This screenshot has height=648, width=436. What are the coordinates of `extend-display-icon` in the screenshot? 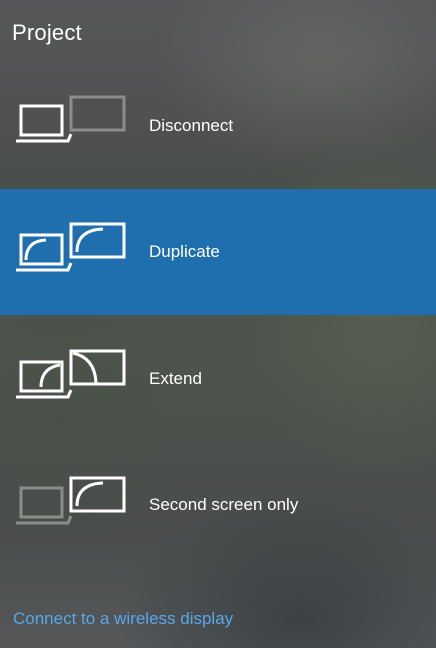 It's located at (72, 379).